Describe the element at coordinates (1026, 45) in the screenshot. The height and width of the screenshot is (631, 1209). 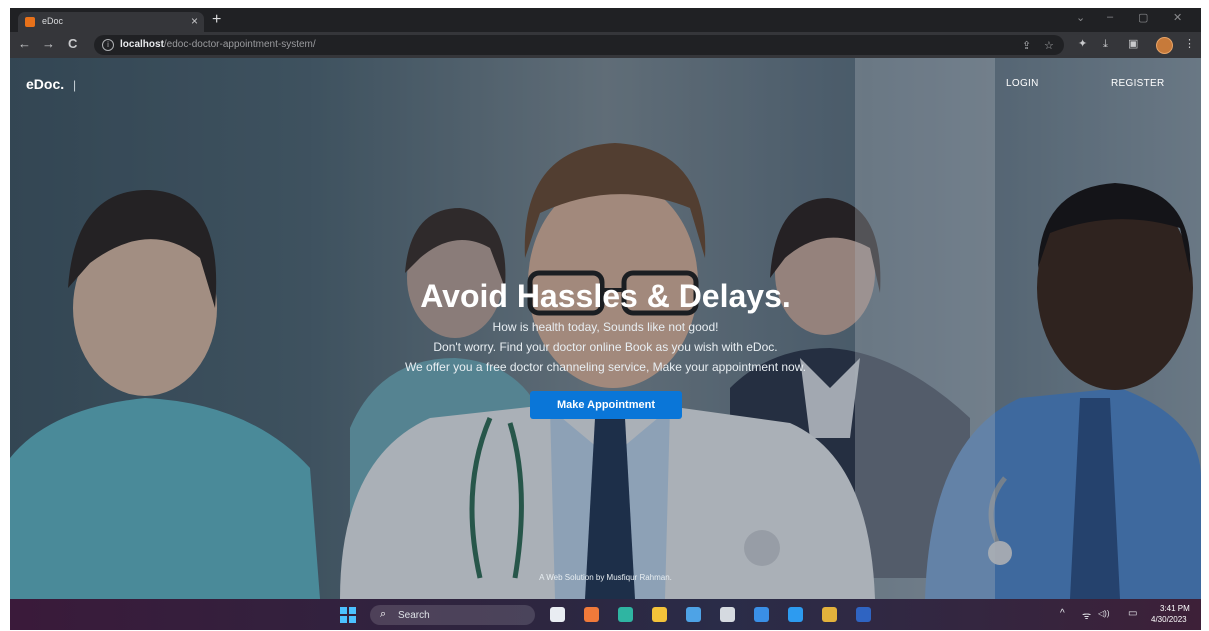
I see `share-icon: ⇪` at that location.